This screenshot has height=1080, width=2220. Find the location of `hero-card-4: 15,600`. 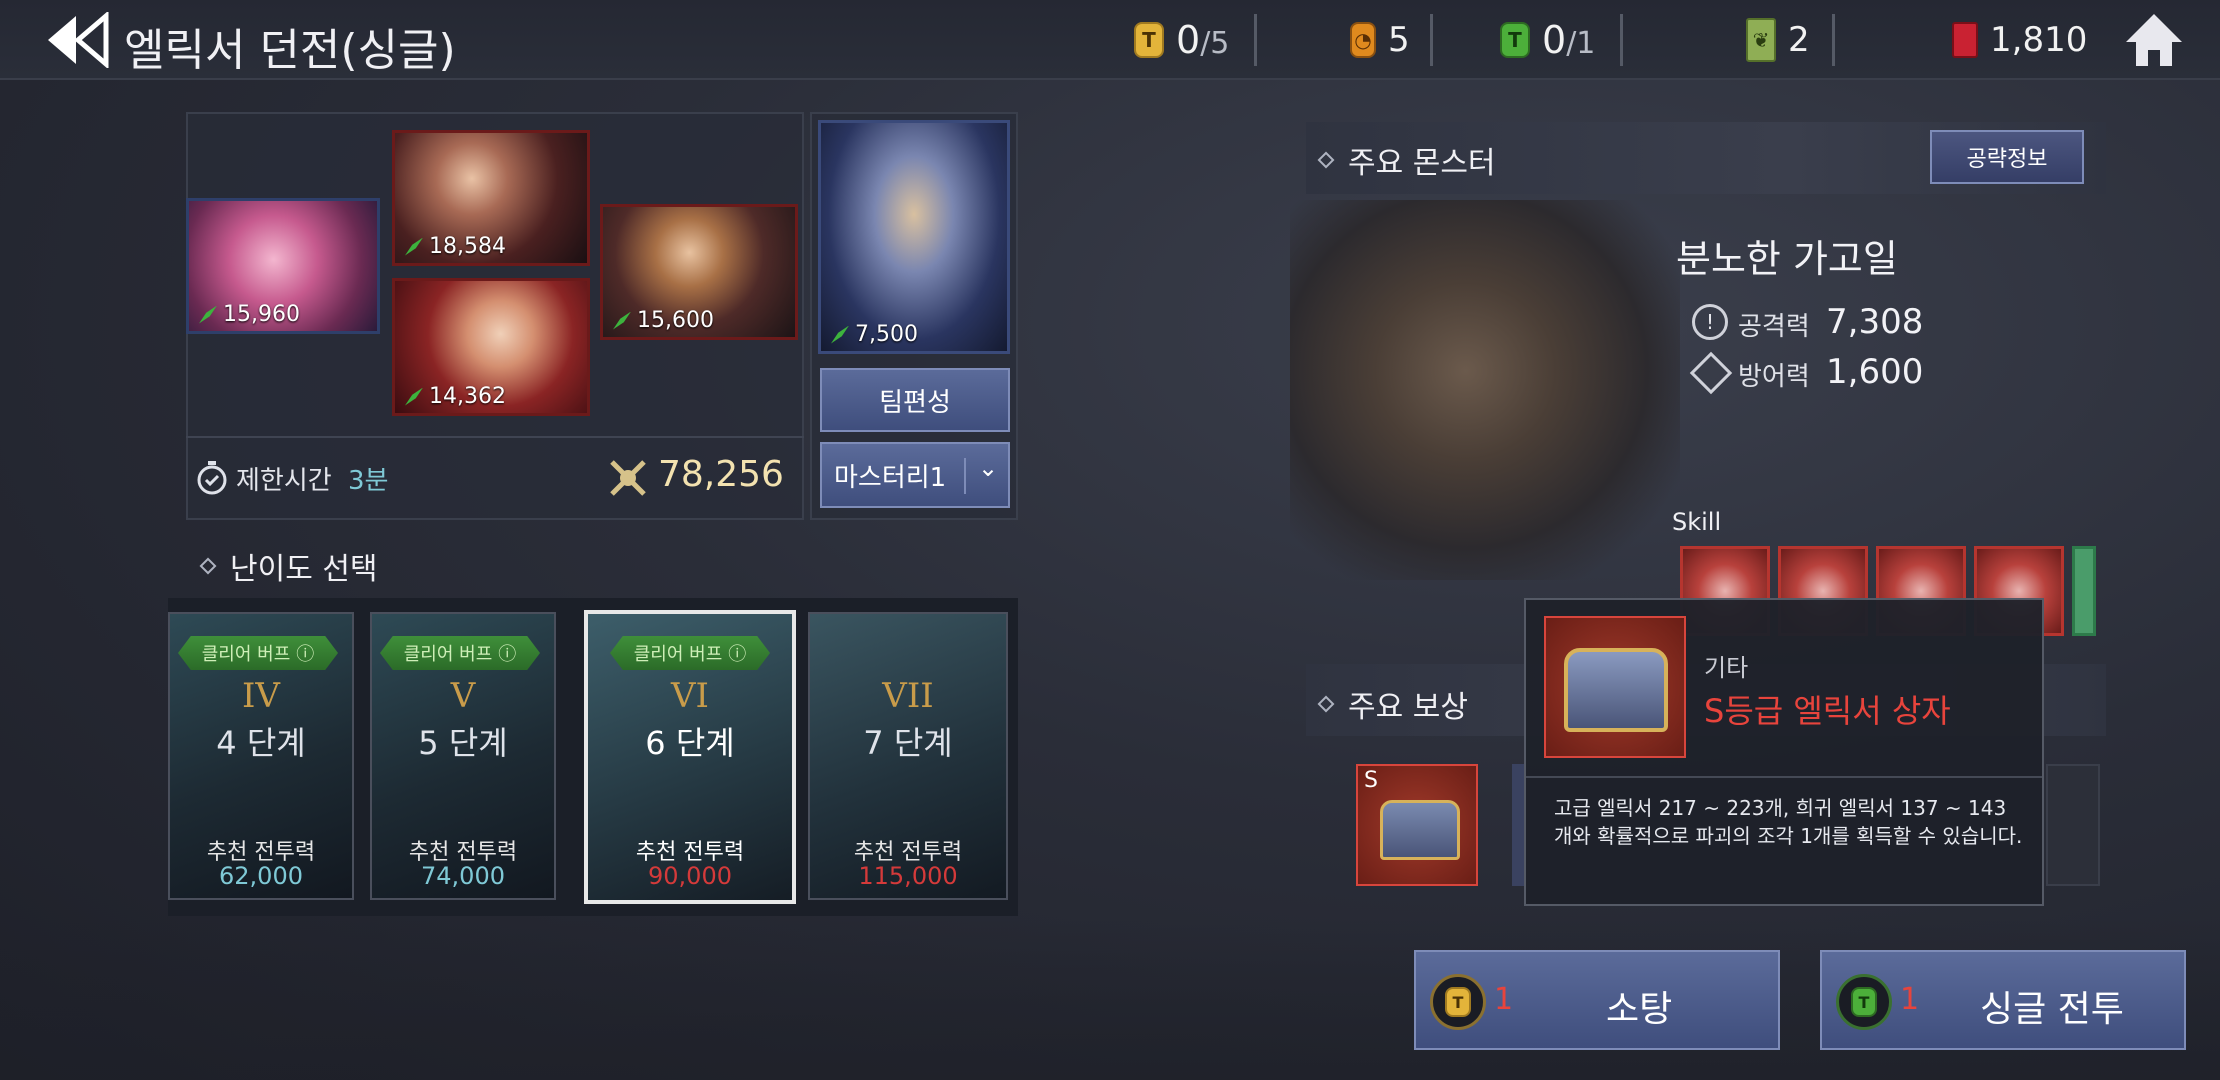

hero-card-4: 15,600 is located at coordinates (699, 272).